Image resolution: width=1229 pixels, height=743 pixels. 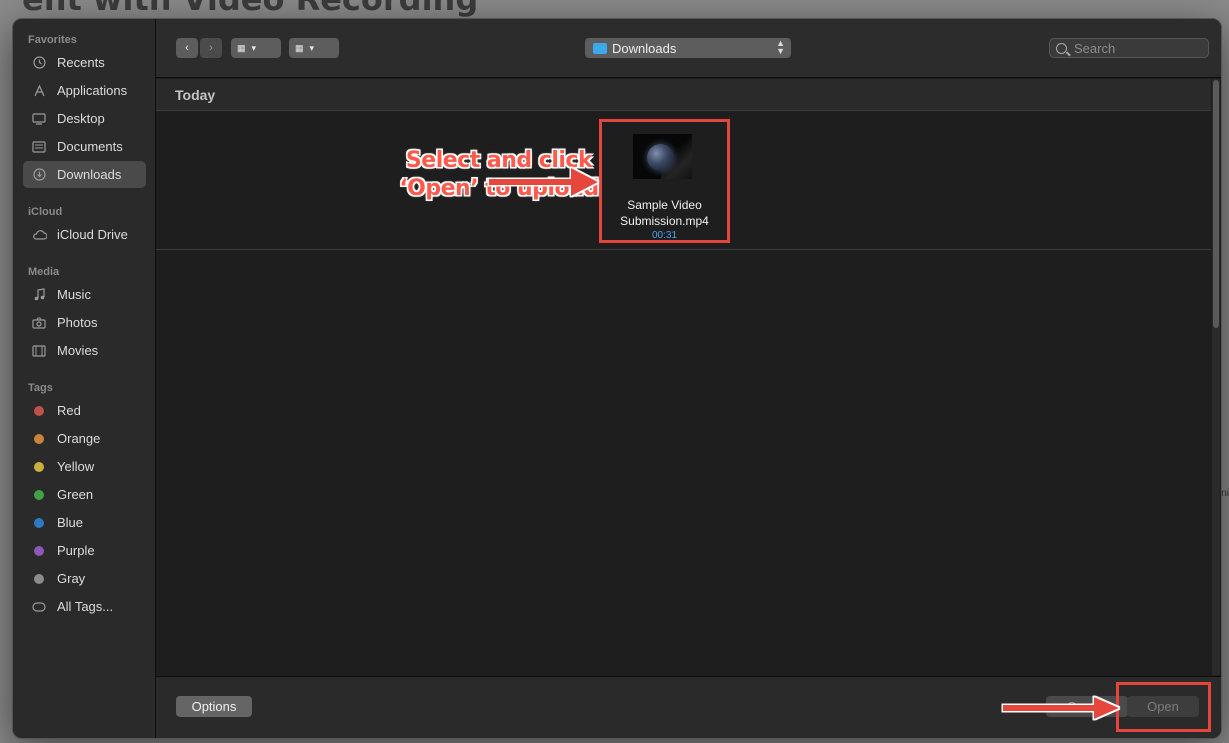 I want to click on callout-arrow-icon, so click(x=543, y=182).